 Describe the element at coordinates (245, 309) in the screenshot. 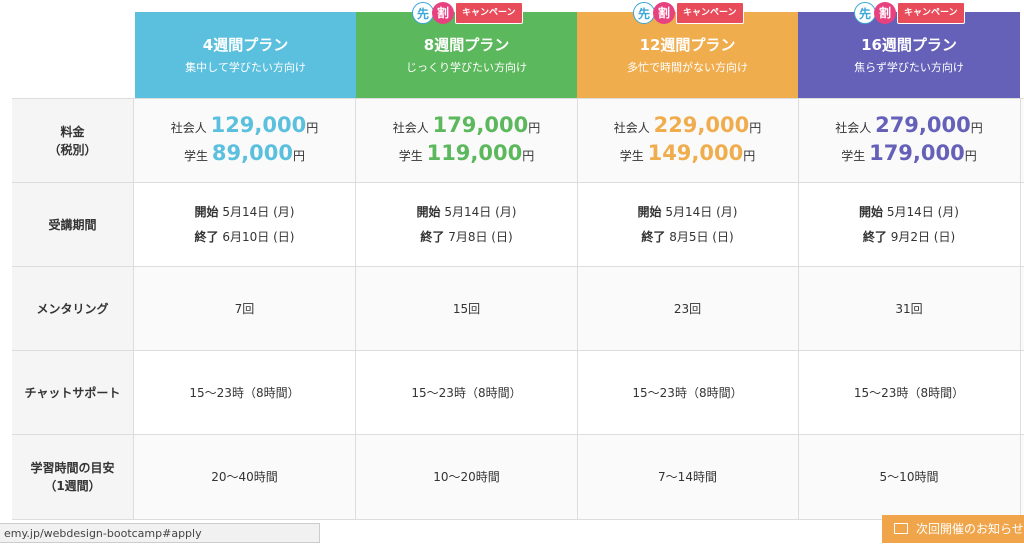

I see `mentoring-cell: 7回` at that location.